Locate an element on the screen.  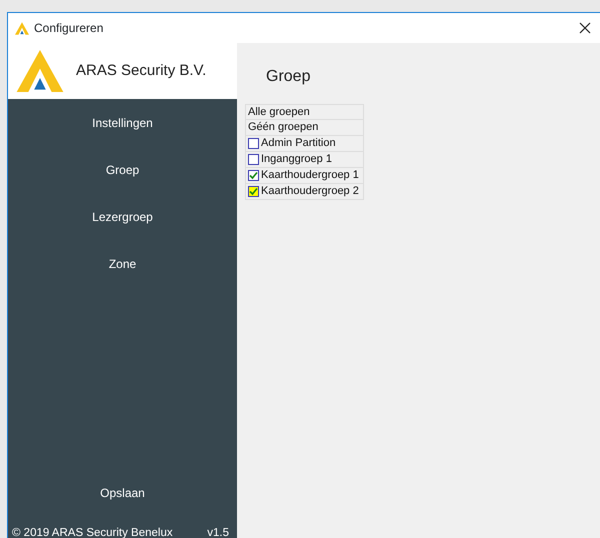
nav-item: Zone is located at coordinates (122, 263).